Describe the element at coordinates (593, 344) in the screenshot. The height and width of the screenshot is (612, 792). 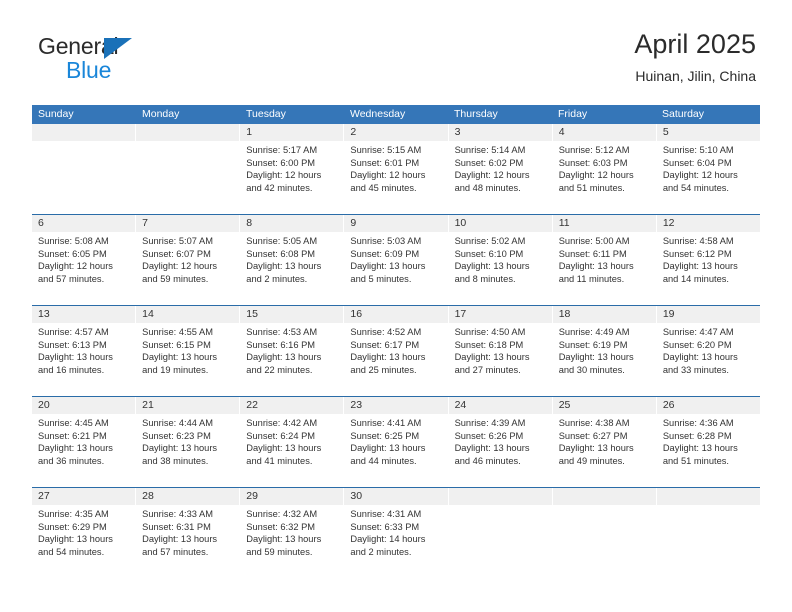
I see `sunset-text: Sunset: 6:19 PM` at that location.